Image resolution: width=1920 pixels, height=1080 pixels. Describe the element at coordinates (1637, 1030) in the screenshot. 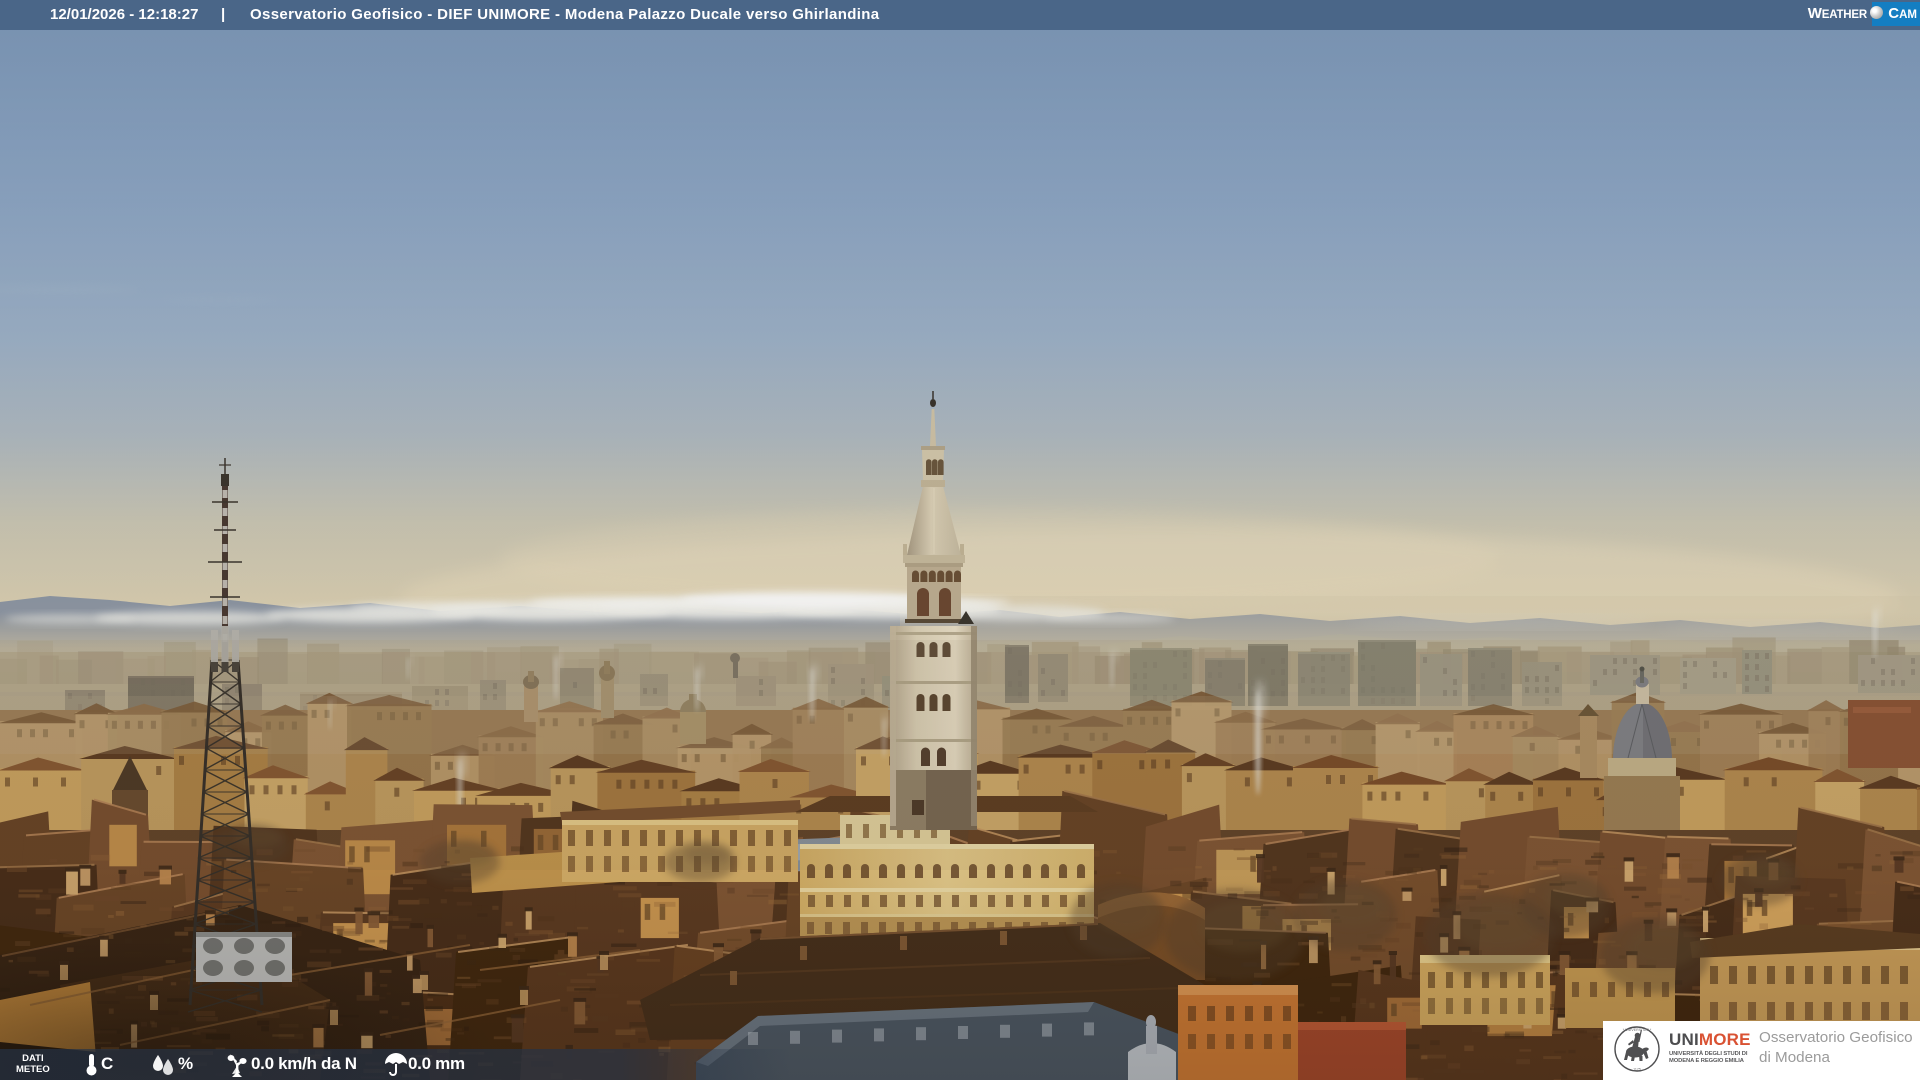

I see `svg-text: * UNIVERSITAS *` at that location.